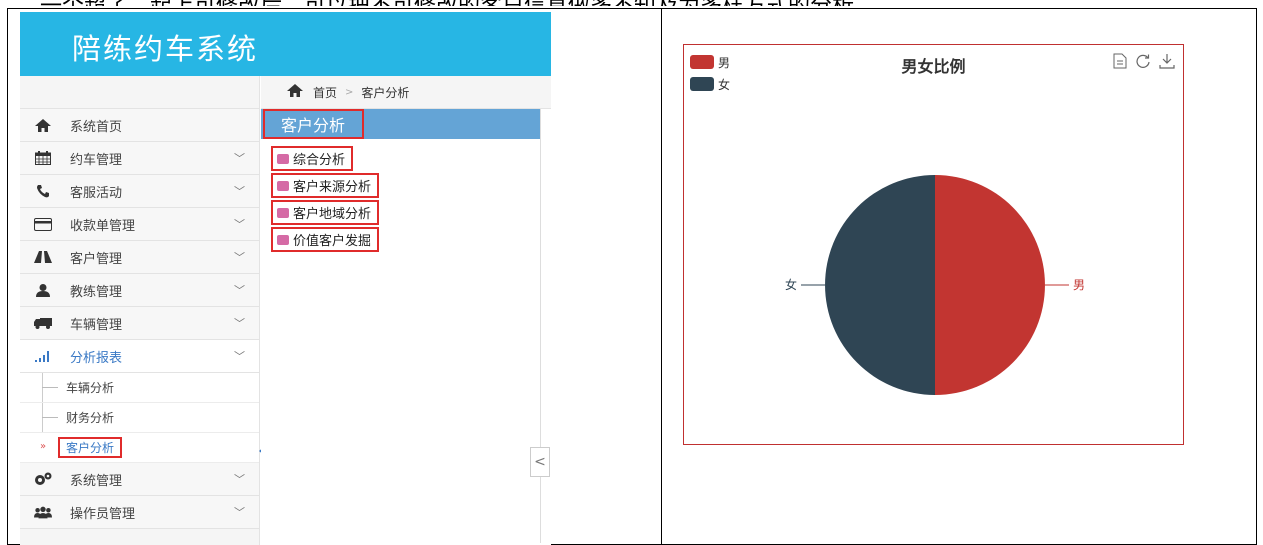 This screenshot has height=545, width=1263. What do you see at coordinates (400, 124) in the screenshot?
I see `panel-header: 客户分析` at bounding box center [400, 124].